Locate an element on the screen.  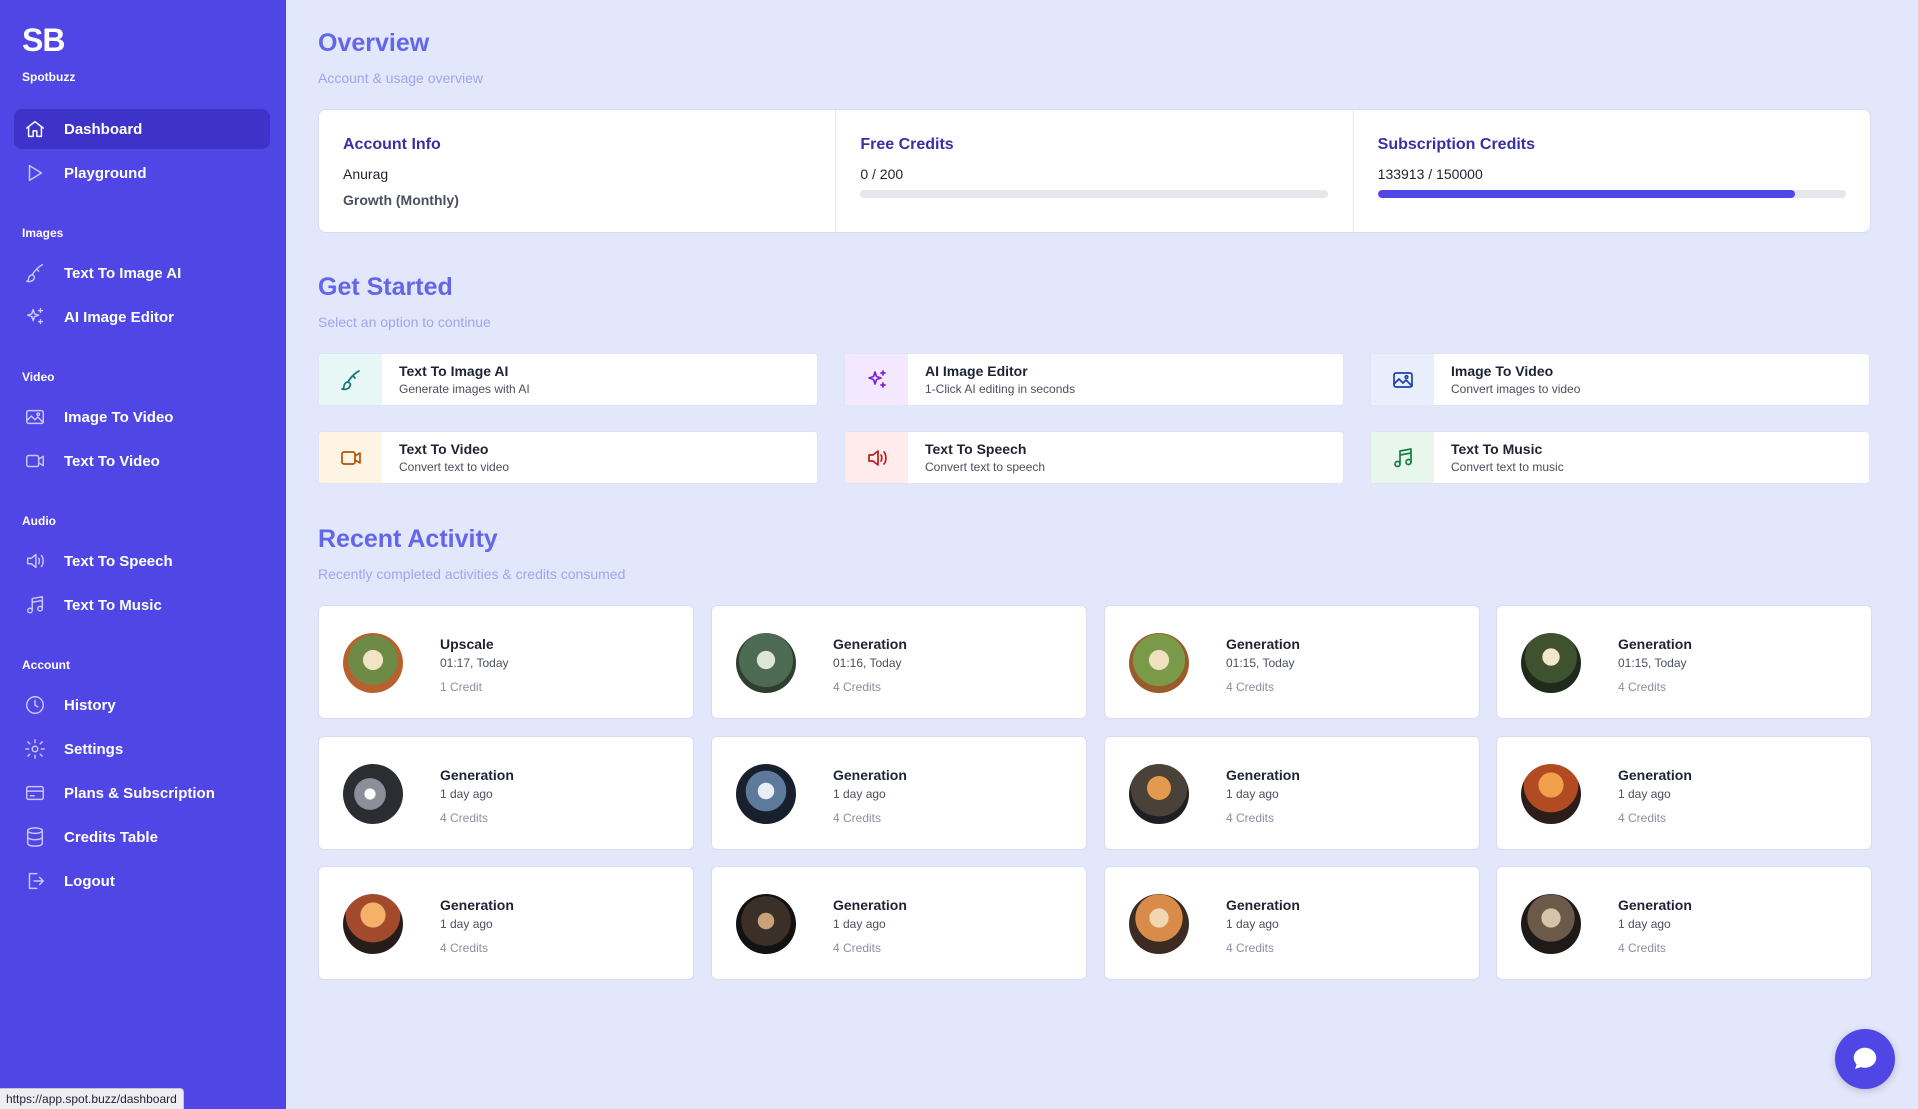
sidebar-item-label: Text To Speech is located at coordinates (118, 561).